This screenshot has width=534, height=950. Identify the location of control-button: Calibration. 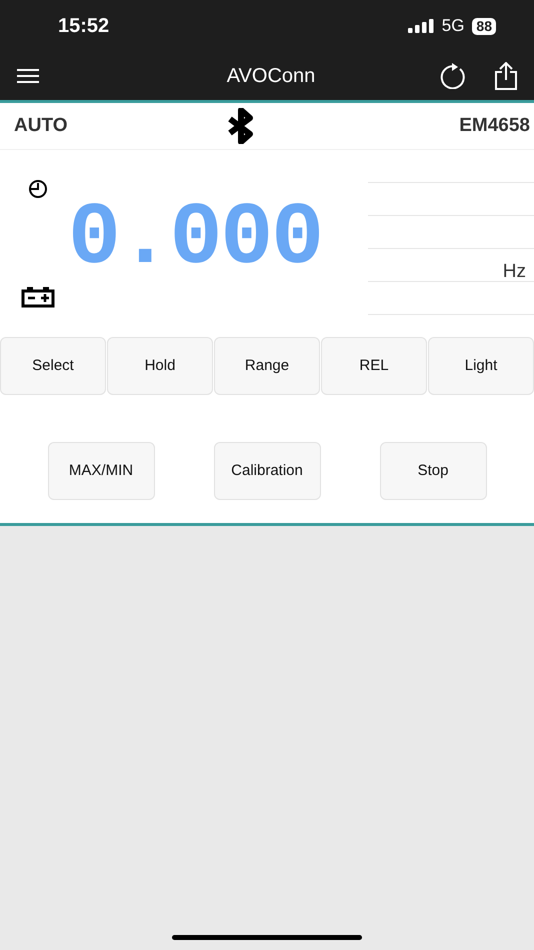
(267, 471).